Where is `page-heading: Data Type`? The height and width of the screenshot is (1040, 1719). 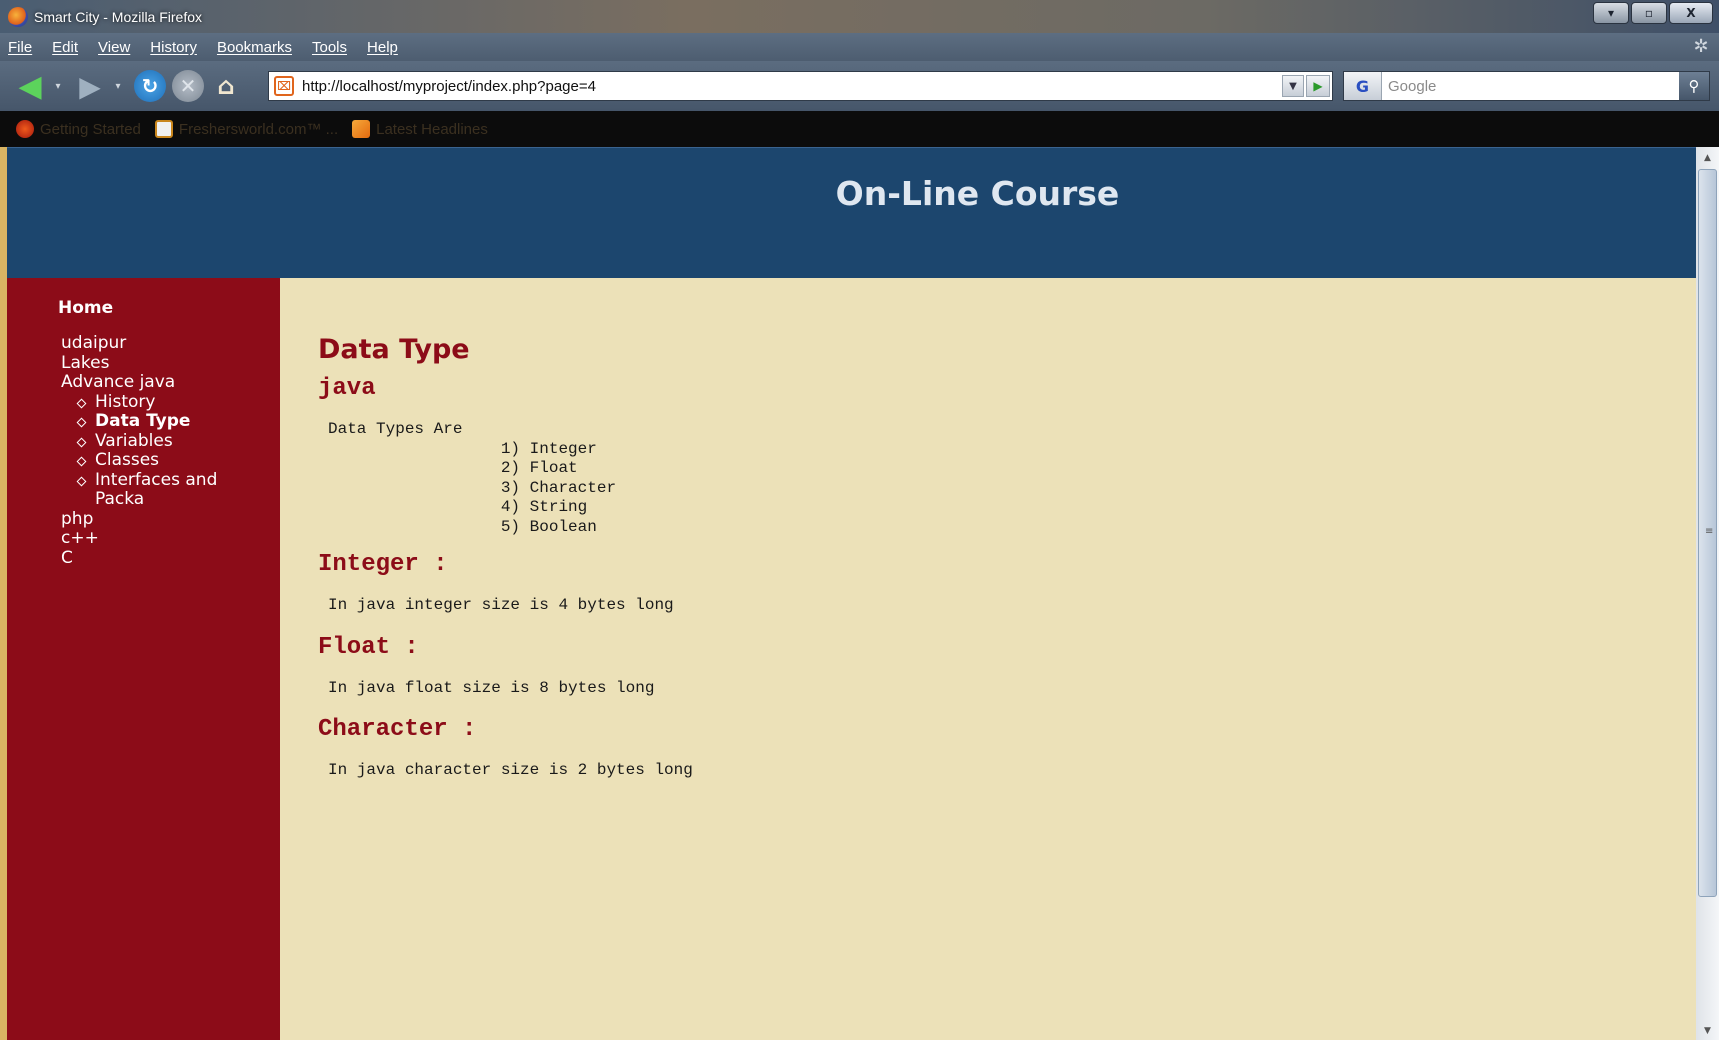
page-heading: Data Type is located at coordinates (394, 349).